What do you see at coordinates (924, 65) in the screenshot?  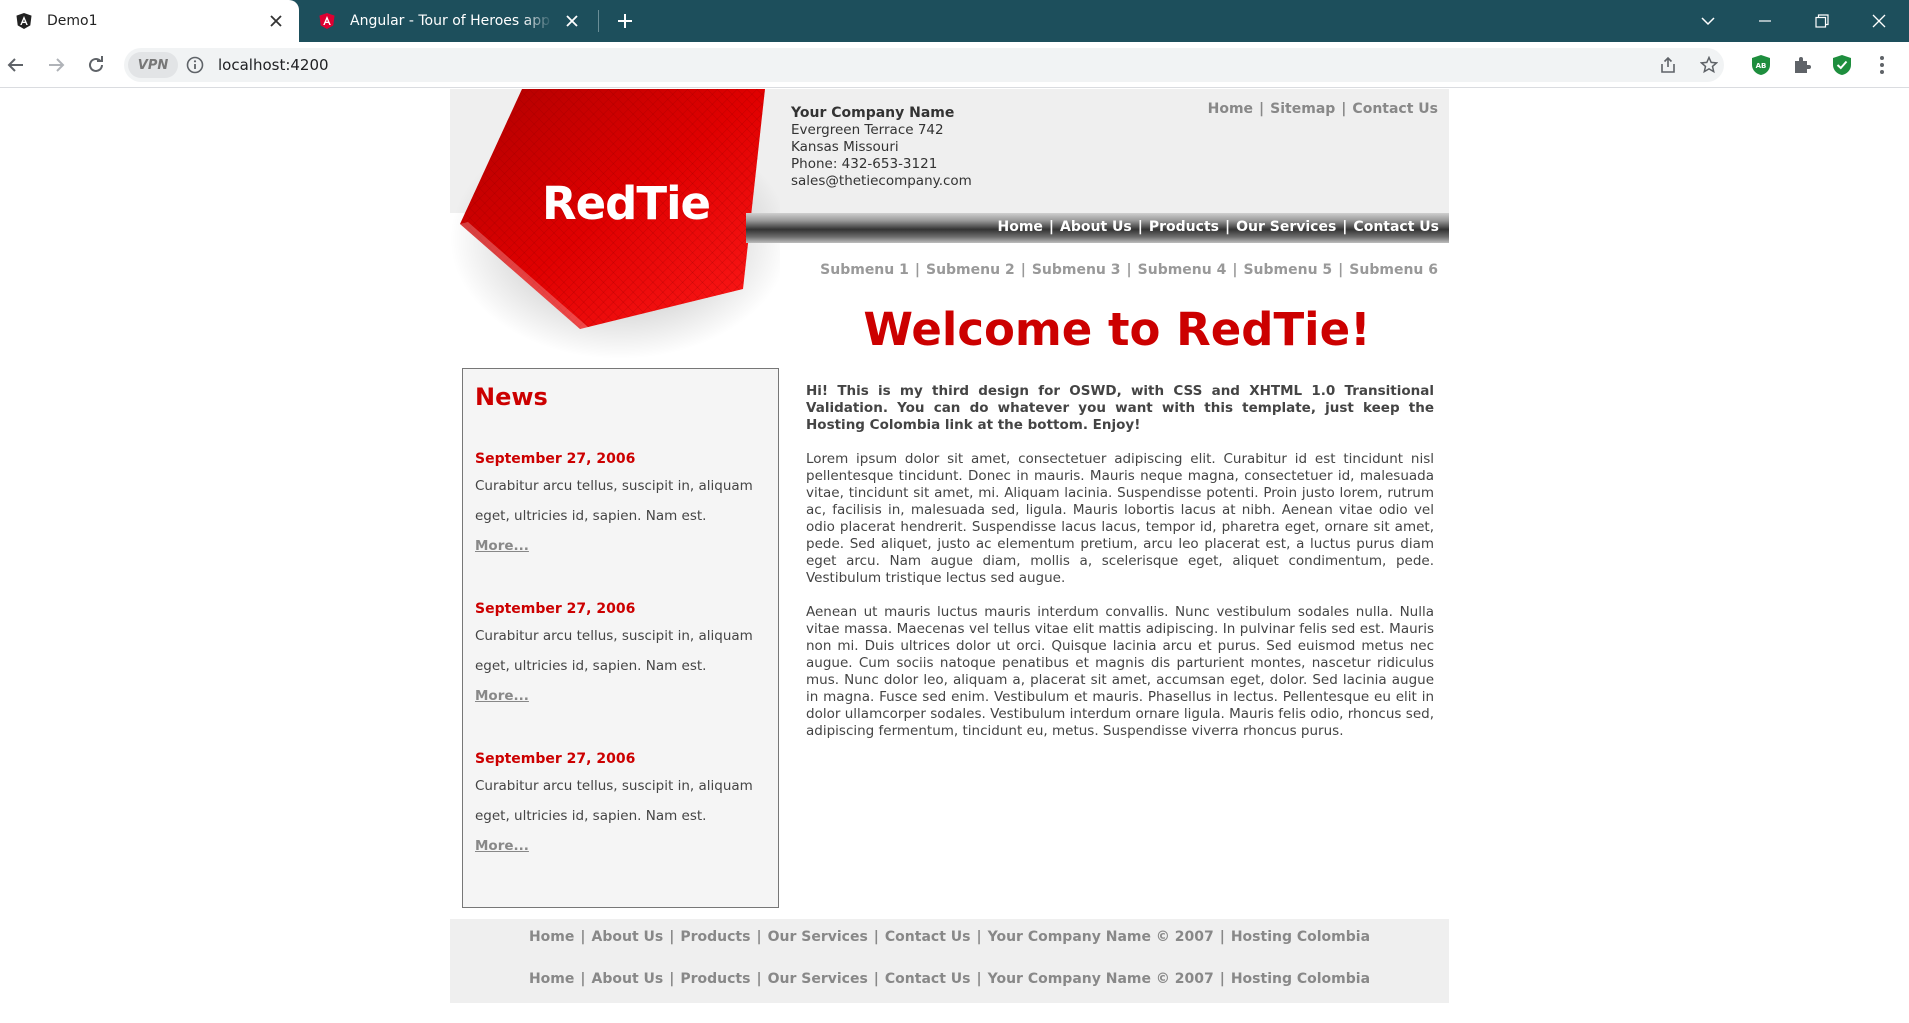 I see `address-bar: VPN localhost:4200` at bounding box center [924, 65].